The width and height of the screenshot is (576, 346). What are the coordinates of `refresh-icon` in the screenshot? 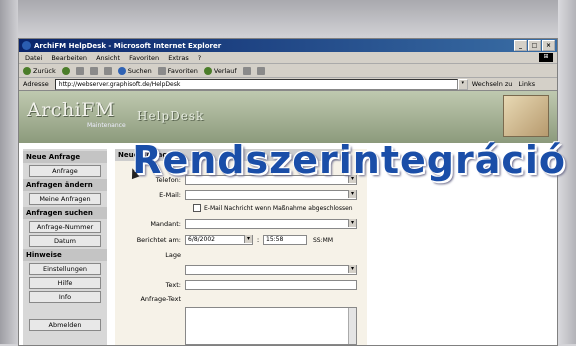 It's located at (93, 70).